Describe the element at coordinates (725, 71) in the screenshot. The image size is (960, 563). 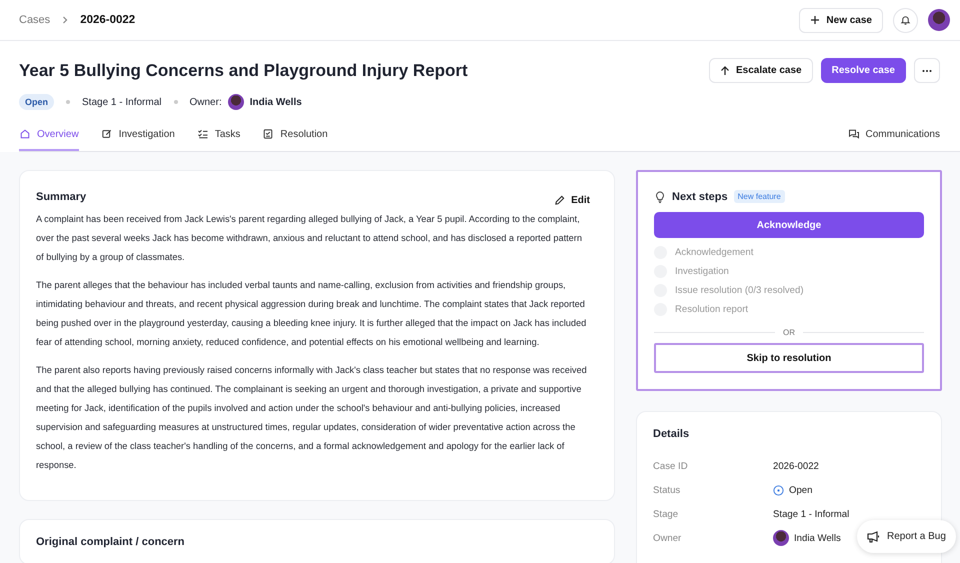
I see `arrow-up-icon` at that location.